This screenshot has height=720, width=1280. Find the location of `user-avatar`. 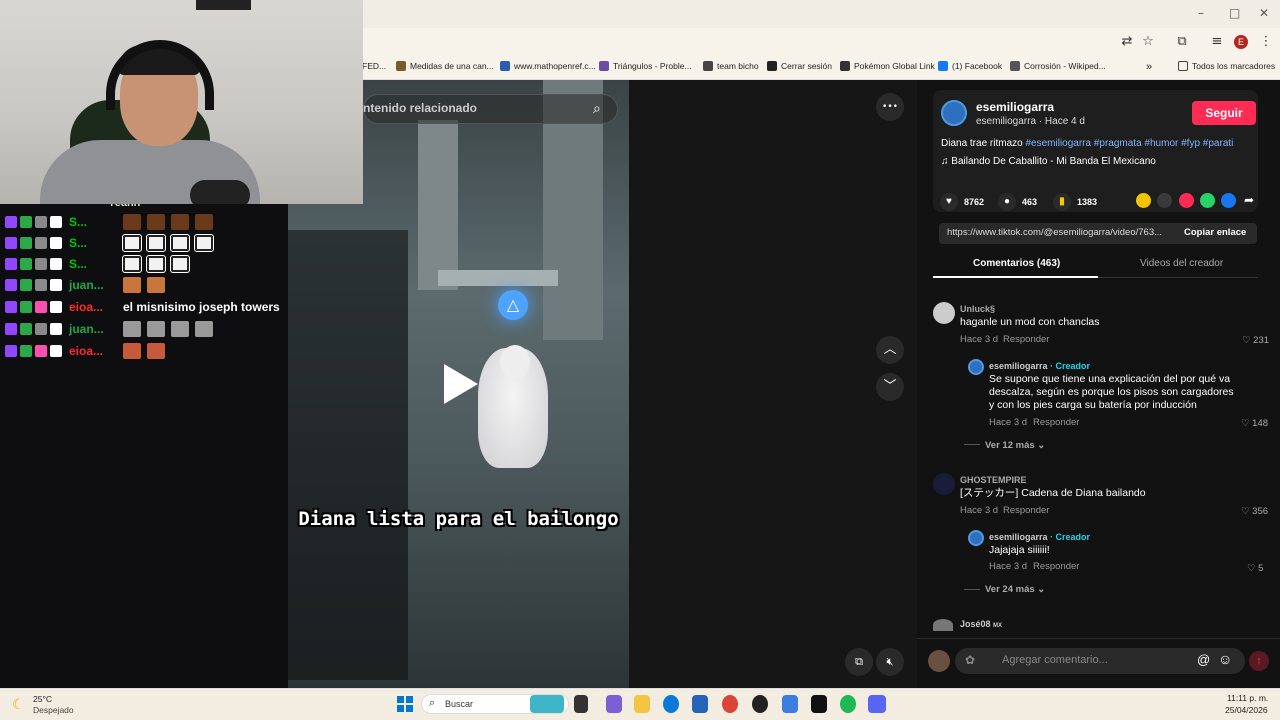

user-avatar is located at coordinates (939, 661).